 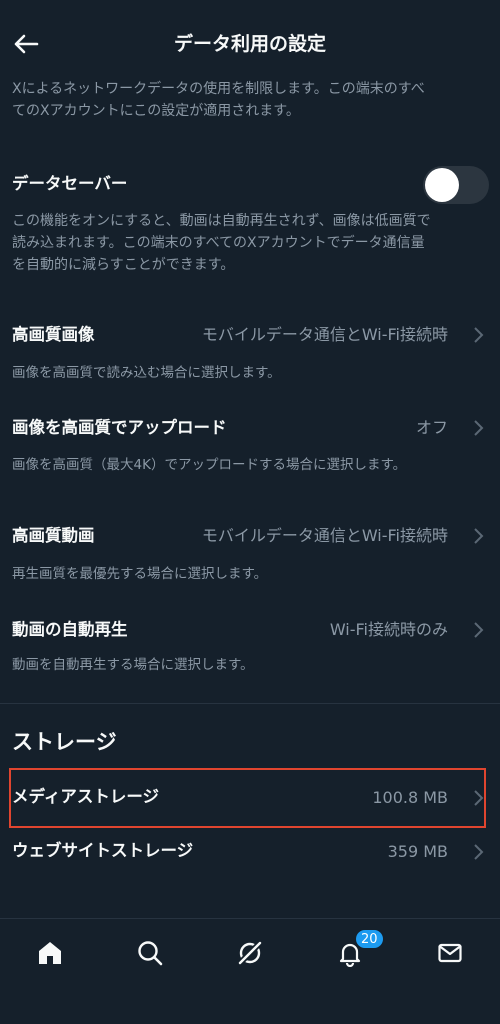 I want to click on tab-messages, so click(x=450, y=953).